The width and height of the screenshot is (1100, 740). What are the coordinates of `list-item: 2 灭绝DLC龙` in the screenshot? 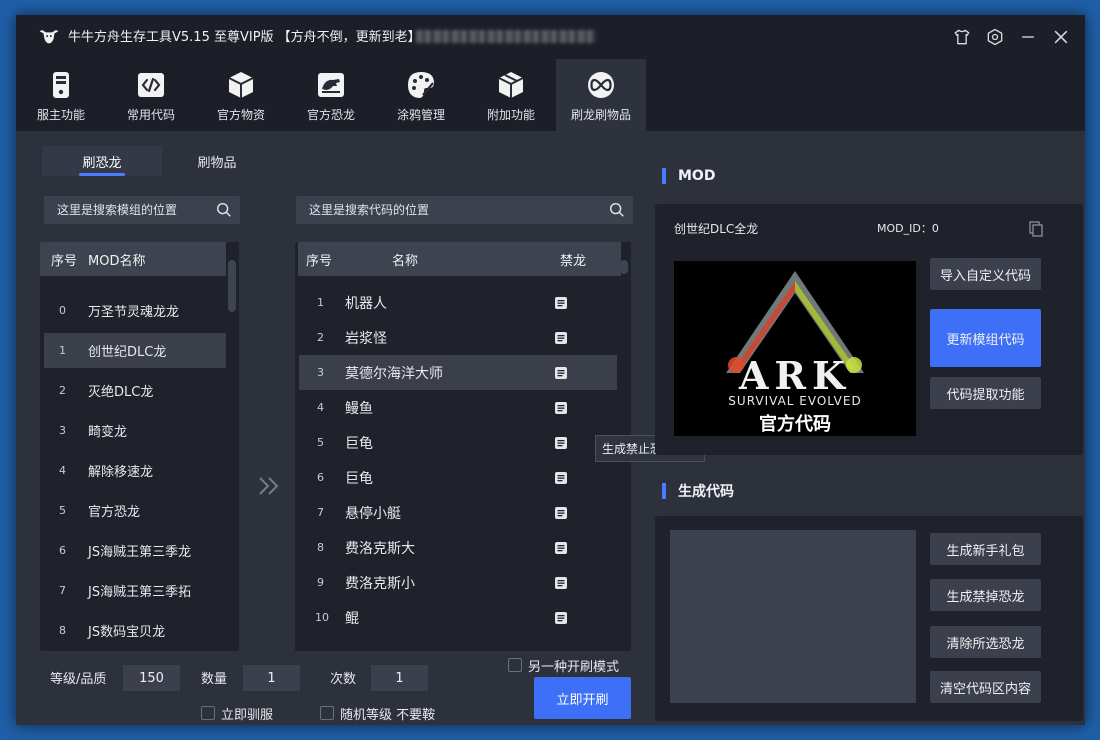 It's located at (133, 390).